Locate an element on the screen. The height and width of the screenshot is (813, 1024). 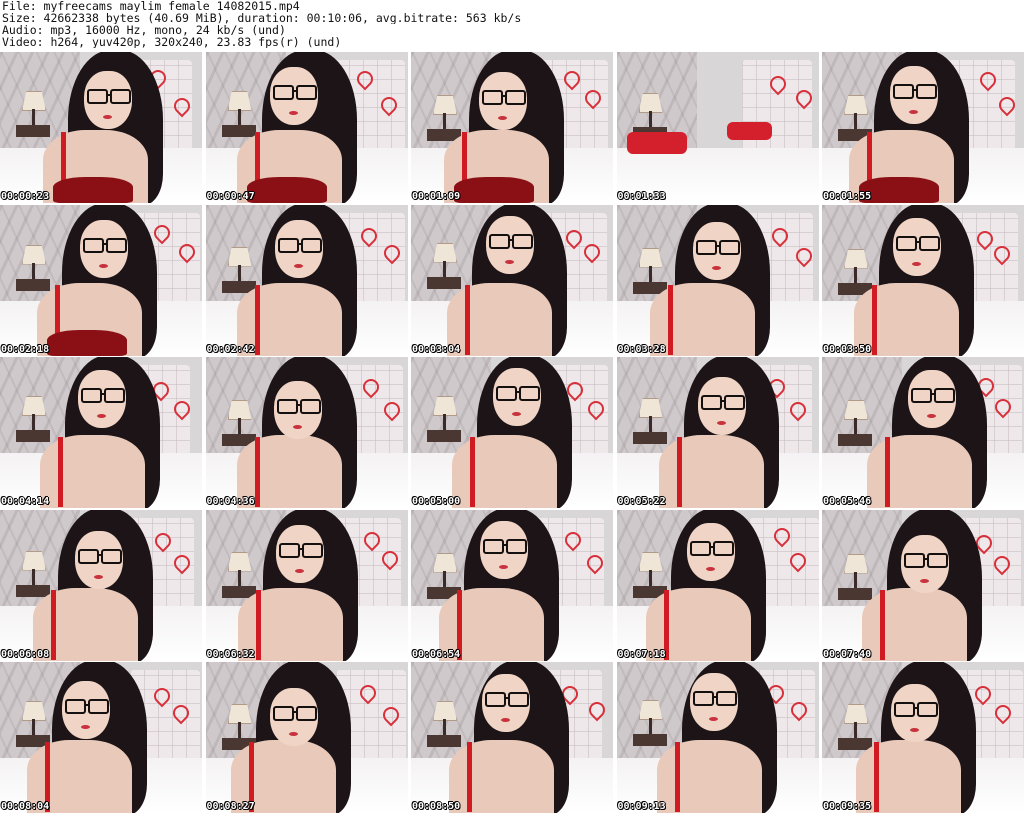
thumbnail-timestamp: 00:02:18 is located at coordinates (25, 349).